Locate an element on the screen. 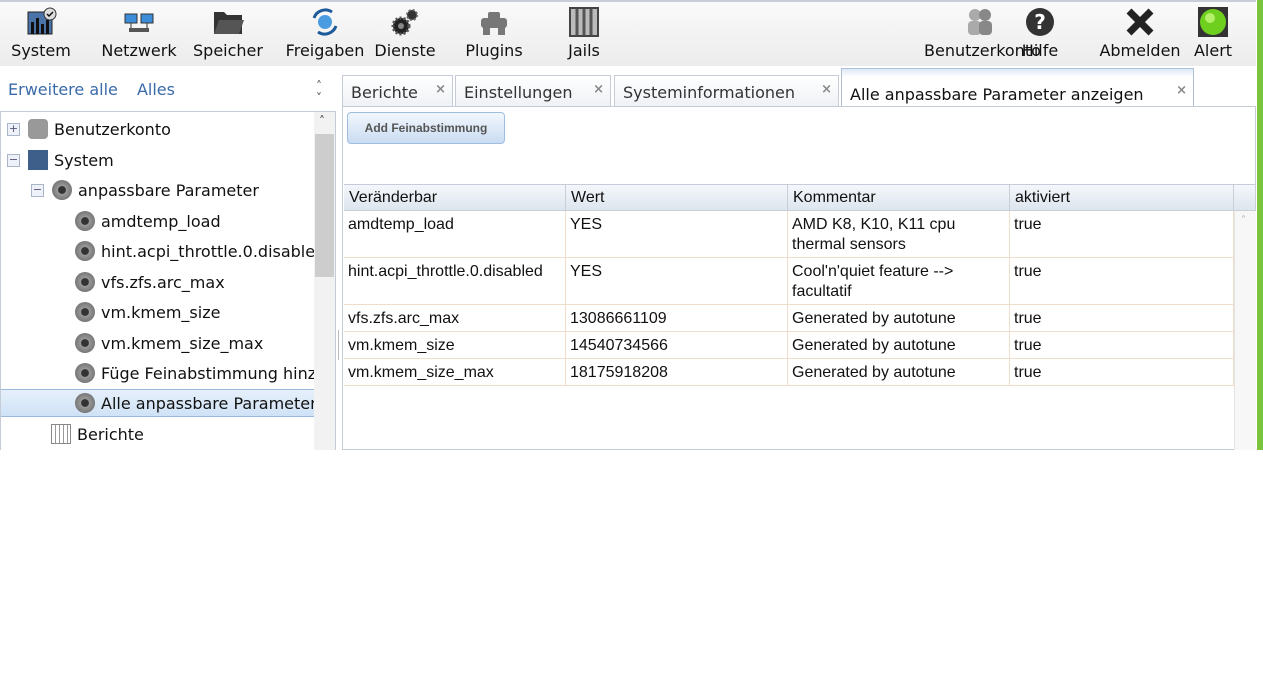  storage-folder-icon is located at coordinates (229, 23).